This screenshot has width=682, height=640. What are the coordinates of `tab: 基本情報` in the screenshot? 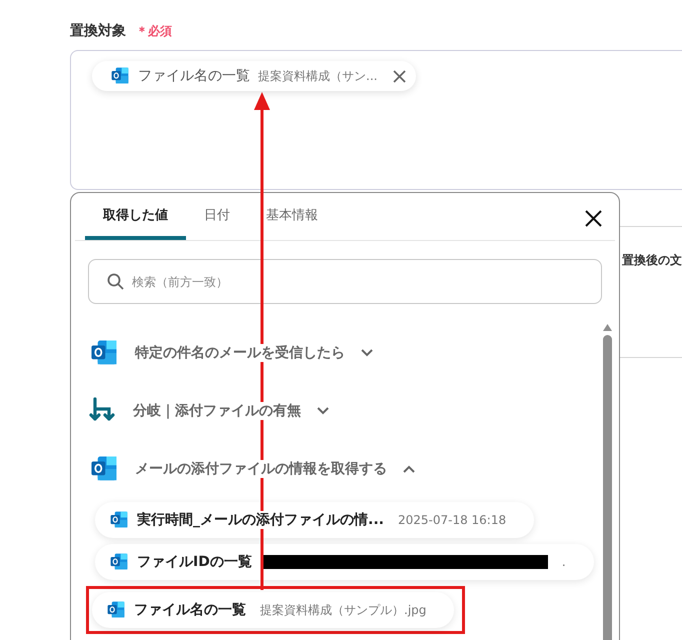 It's located at (292, 216).